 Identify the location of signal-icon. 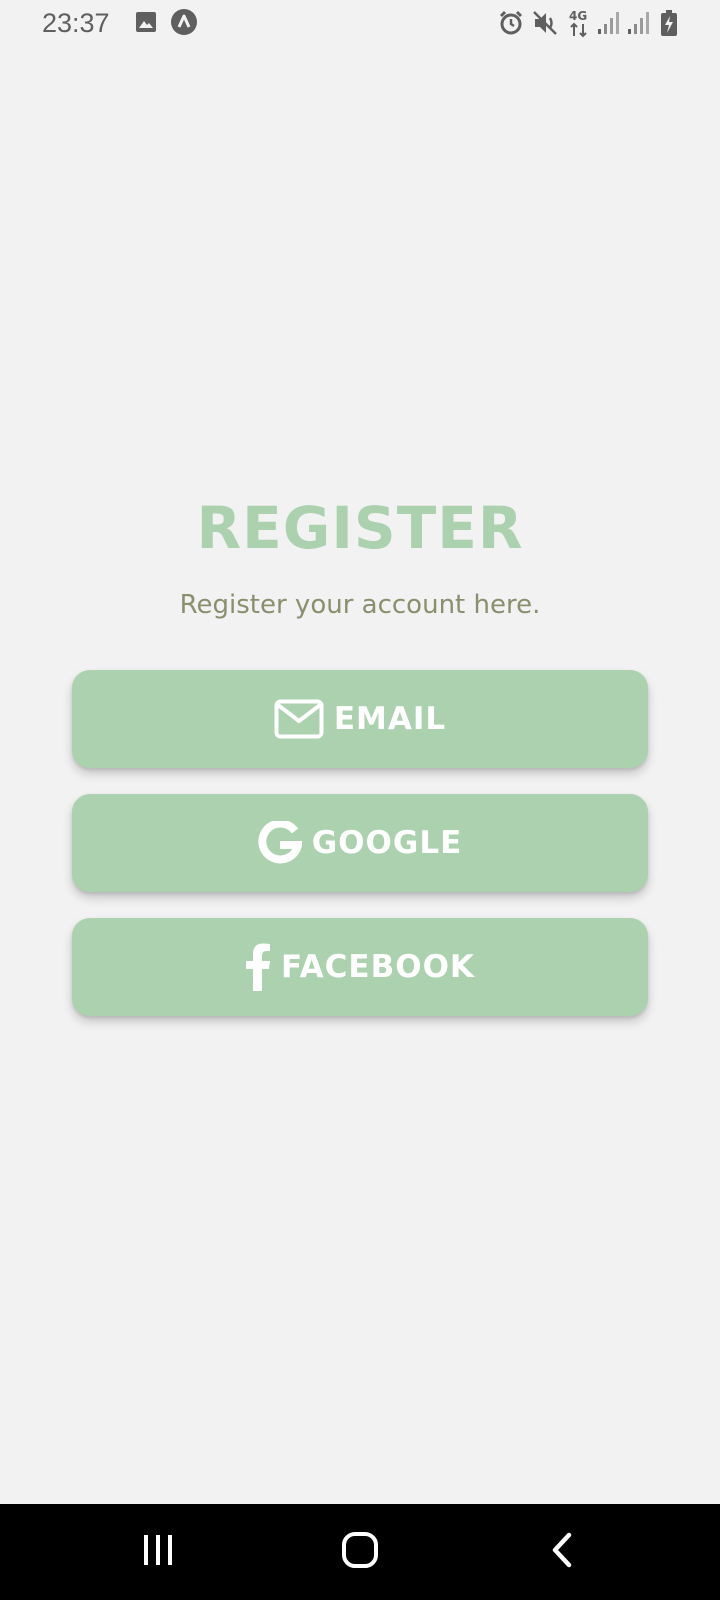
(608, 23).